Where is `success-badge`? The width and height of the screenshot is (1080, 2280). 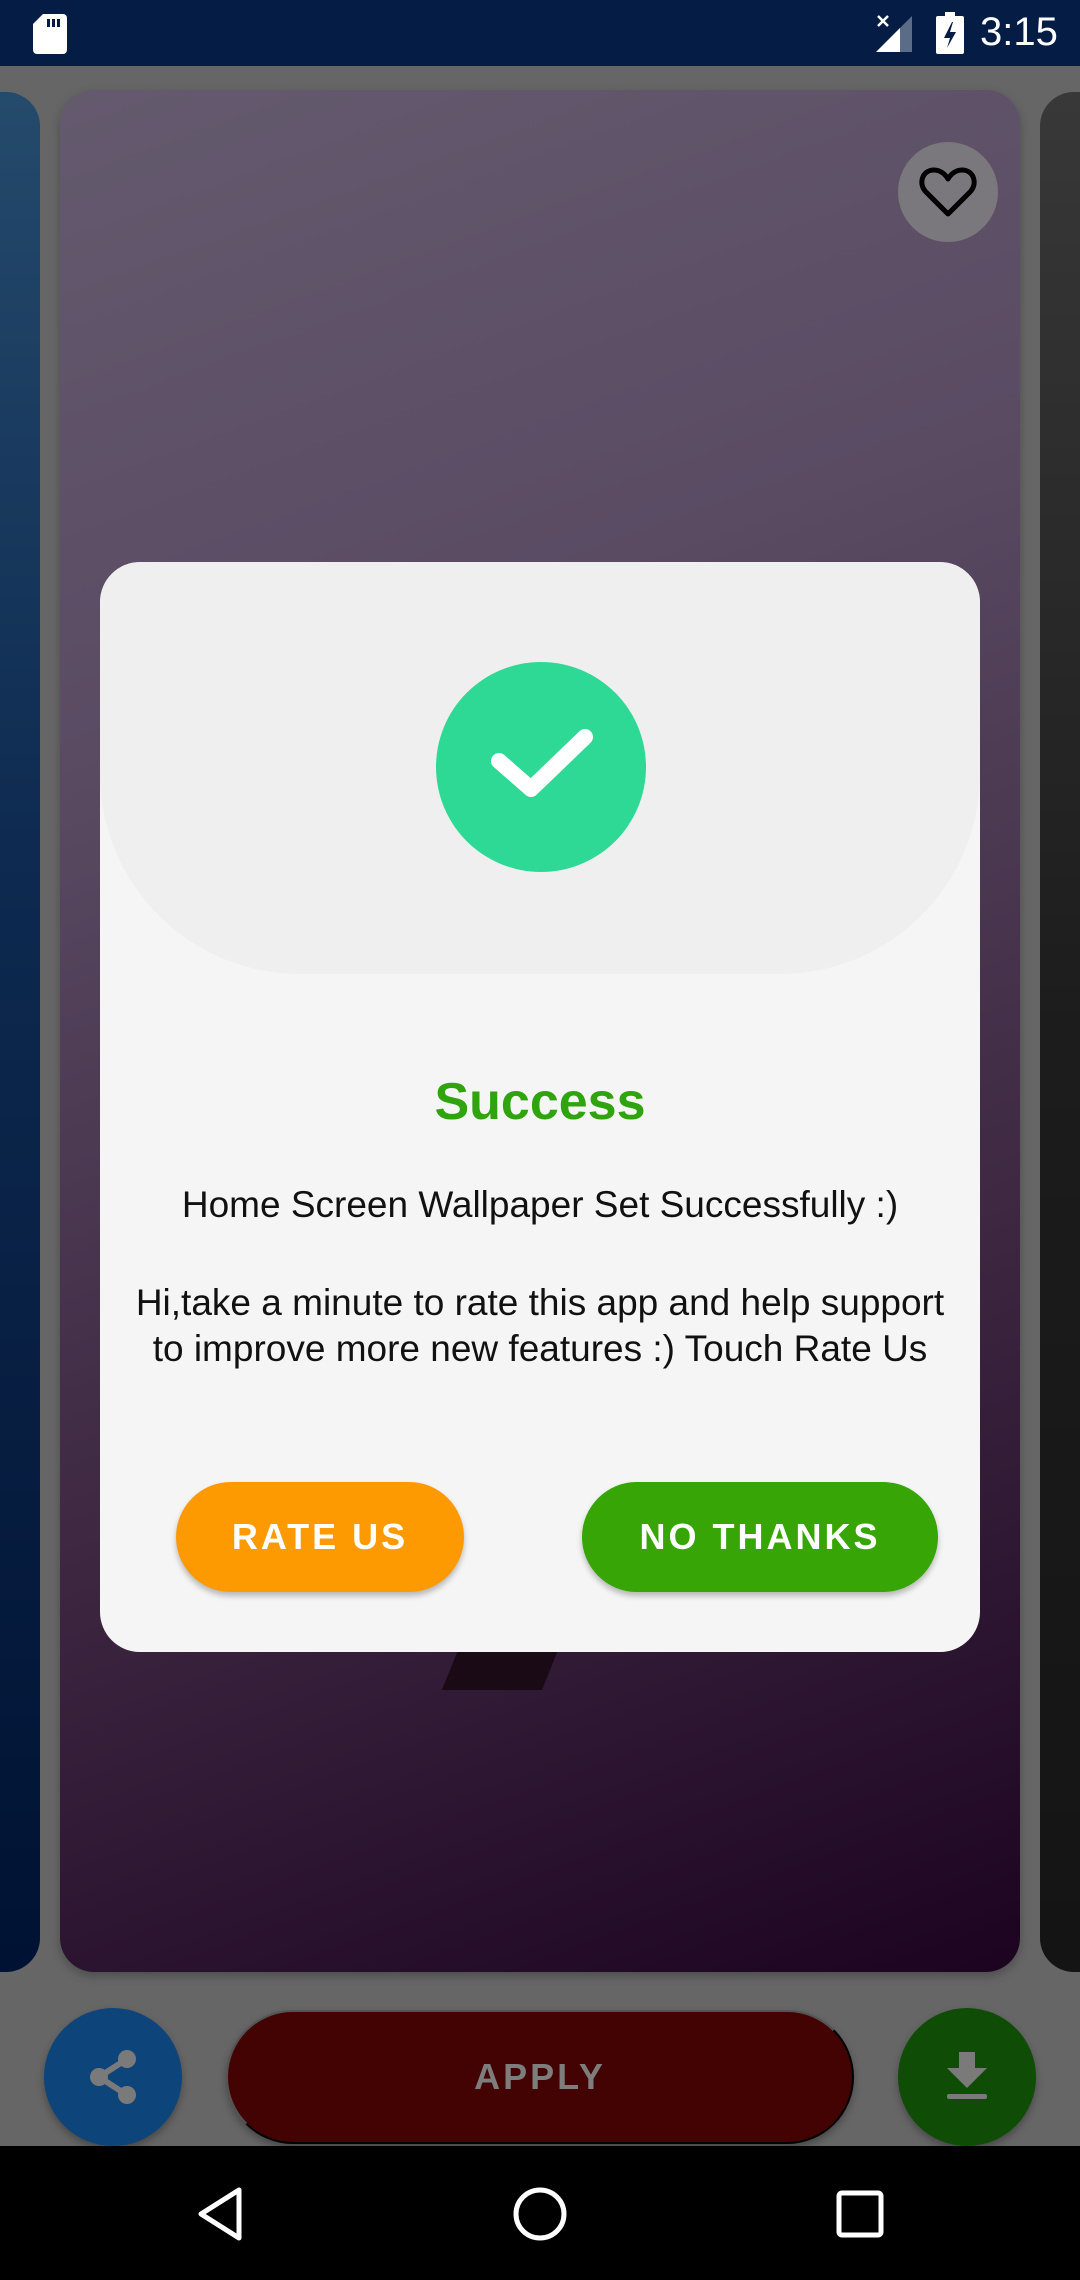
success-badge is located at coordinates (541, 767).